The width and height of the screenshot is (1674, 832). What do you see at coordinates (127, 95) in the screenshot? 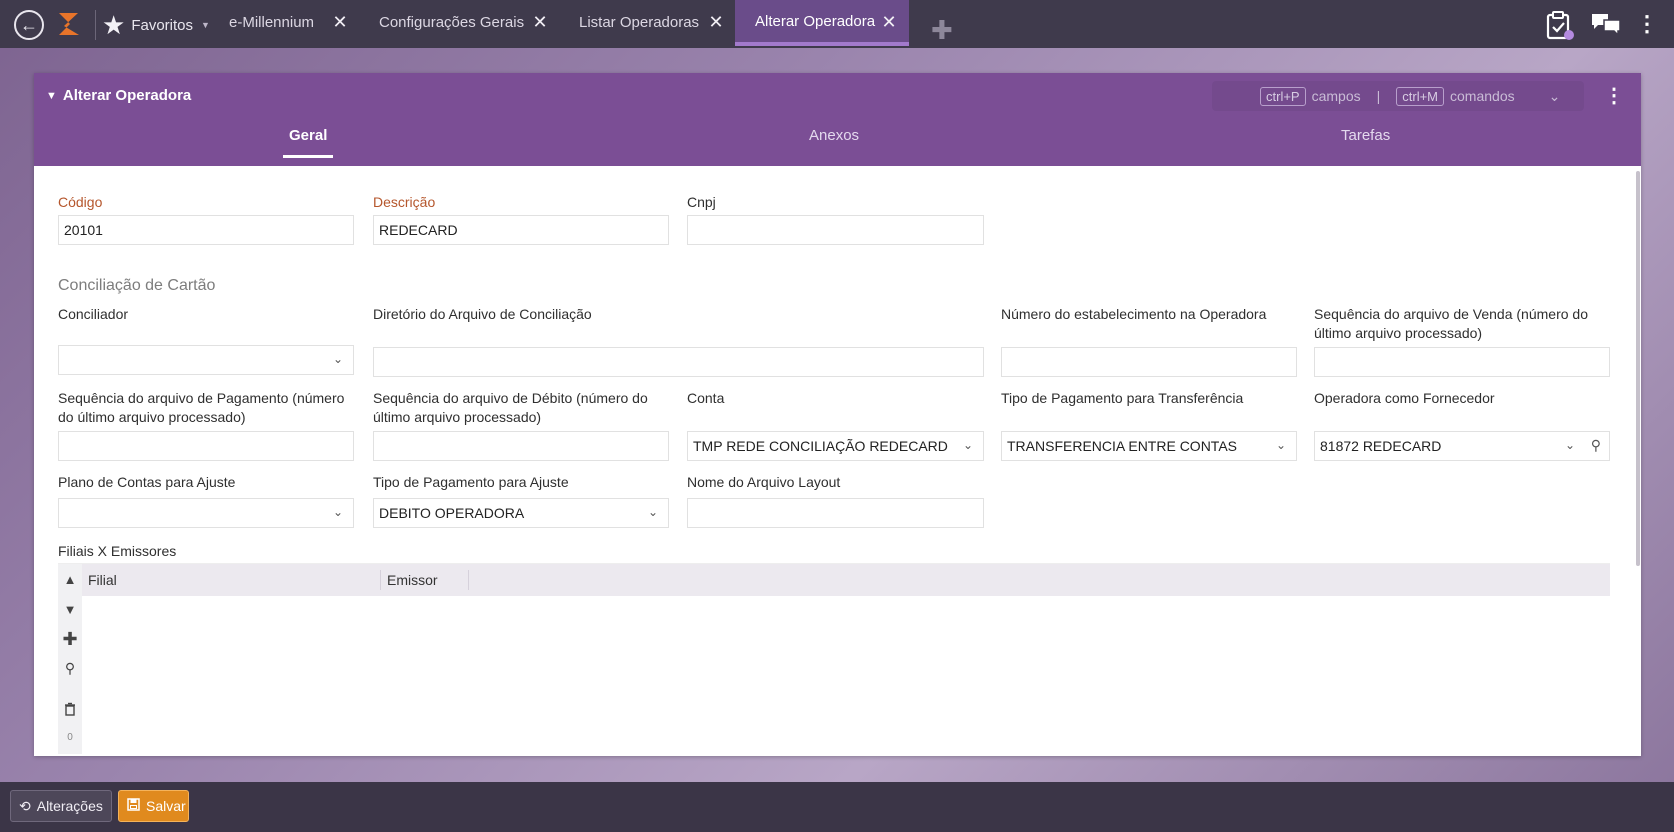
I see `card-title-text: Alterar Operadora` at bounding box center [127, 95].